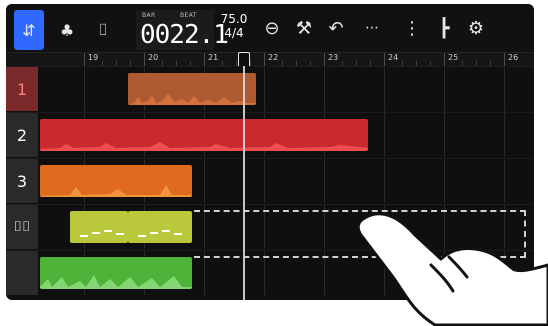  I want to click on ruler-number: 21, so click(213, 57).